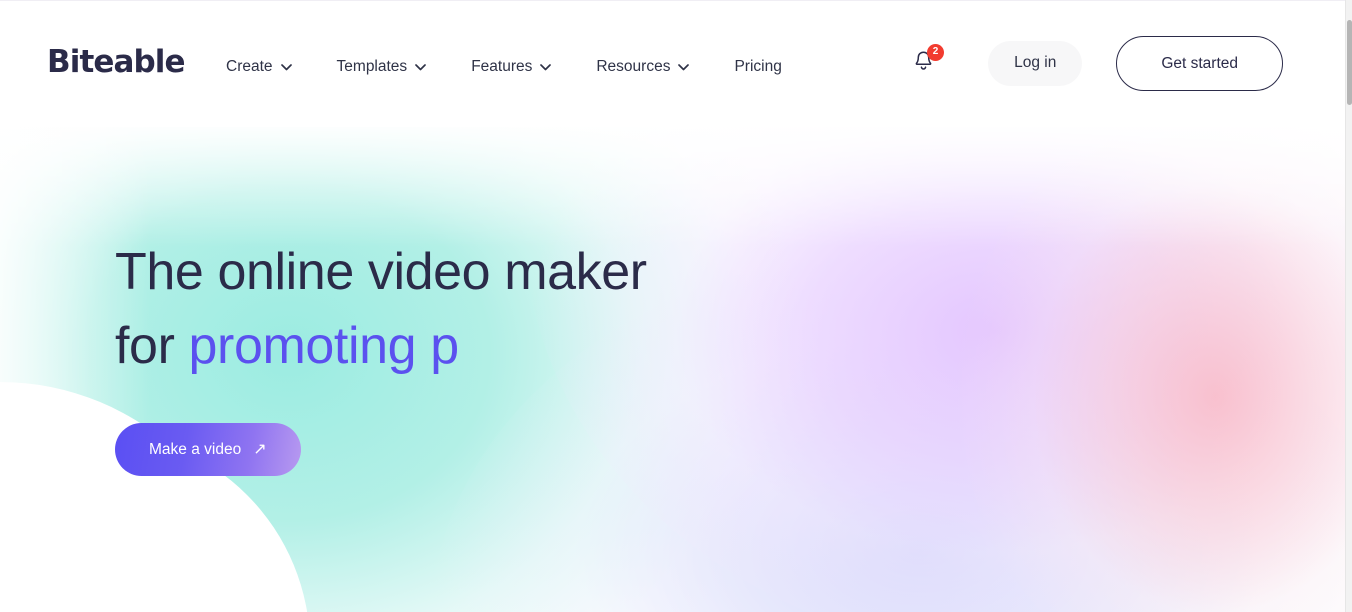 Image resolution: width=1352 pixels, height=612 pixels. Describe the element at coordinates (672, 0) in the screenshot. I see `top-hairline` at that location.